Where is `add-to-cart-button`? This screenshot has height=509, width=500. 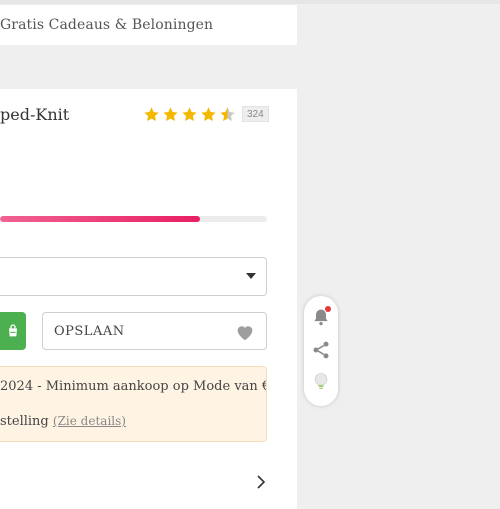 add-to-cart-button is located at coordinates (13, 331).